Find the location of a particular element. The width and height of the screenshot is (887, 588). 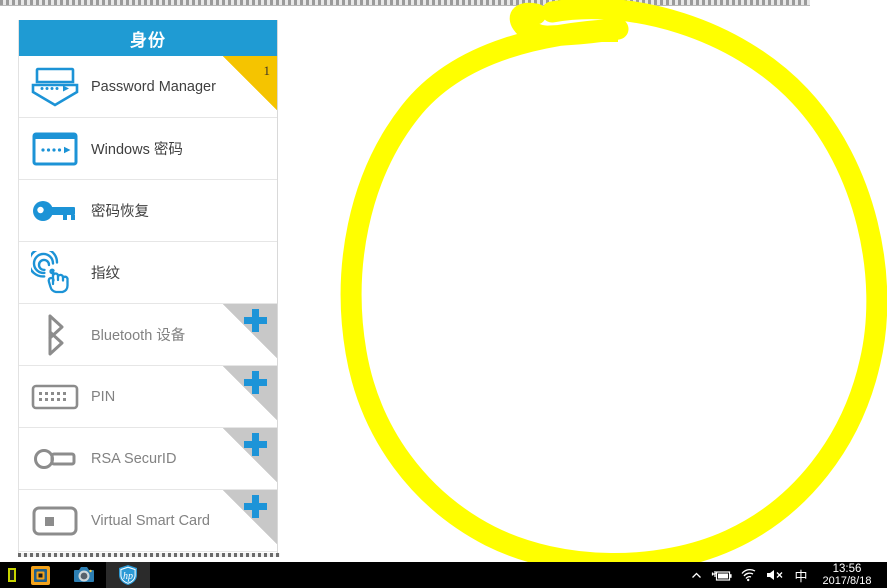

list-item-password-recovery: 密码恢复 is located at coordinates (148, 211).